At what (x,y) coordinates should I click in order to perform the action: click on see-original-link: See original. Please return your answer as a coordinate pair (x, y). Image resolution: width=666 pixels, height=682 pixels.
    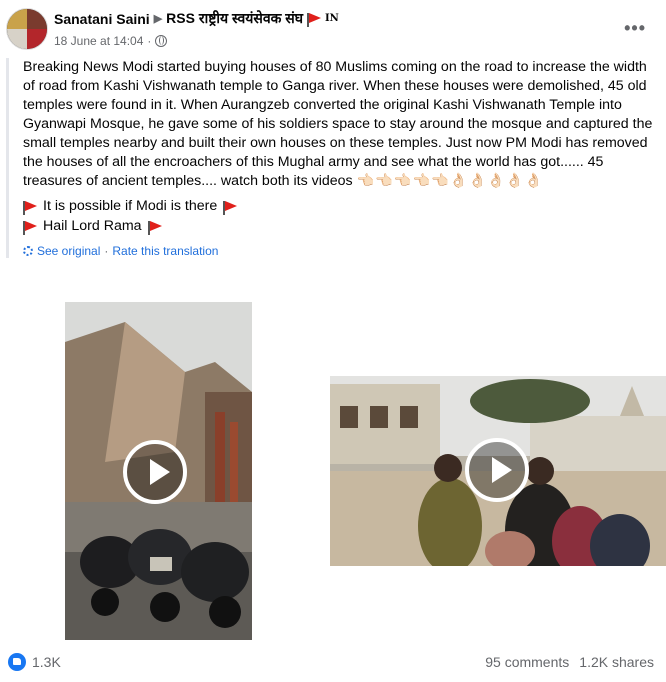
    Looking at the image, I should click on (68, 251).